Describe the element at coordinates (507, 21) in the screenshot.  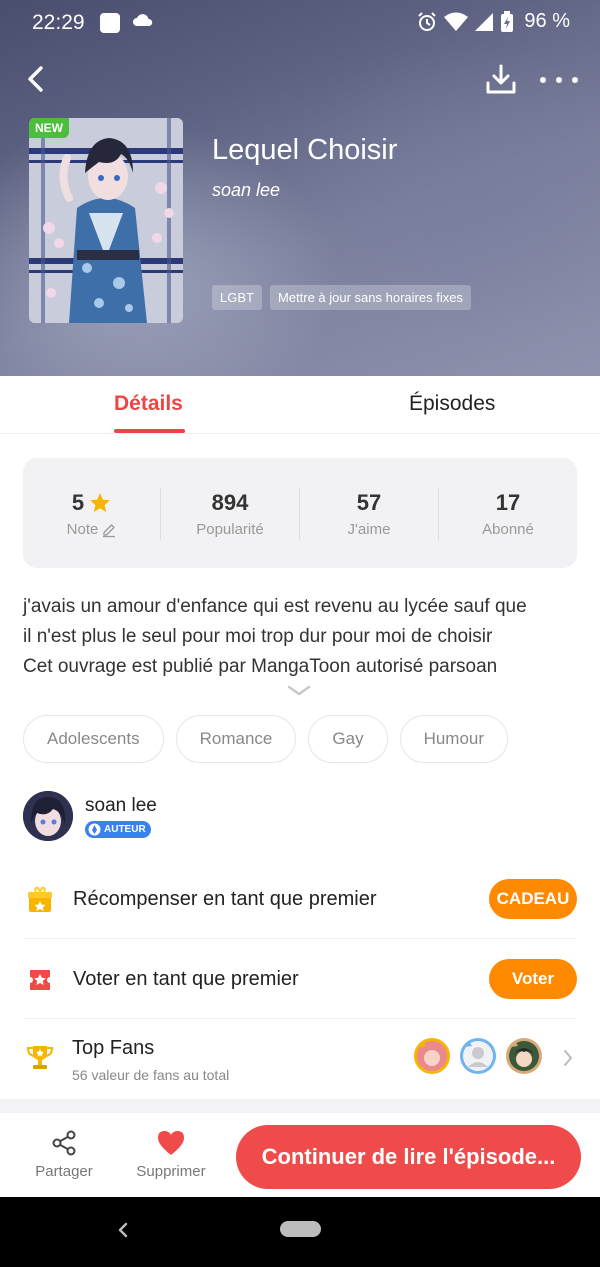
I see `battery-icon` at that location.